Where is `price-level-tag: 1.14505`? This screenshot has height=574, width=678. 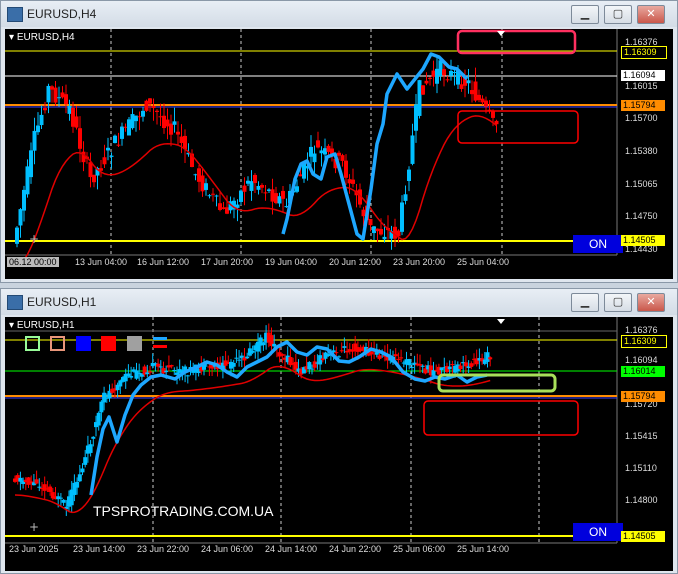 price-level-tag: 1.14505 is located at coordinates (643, 536).